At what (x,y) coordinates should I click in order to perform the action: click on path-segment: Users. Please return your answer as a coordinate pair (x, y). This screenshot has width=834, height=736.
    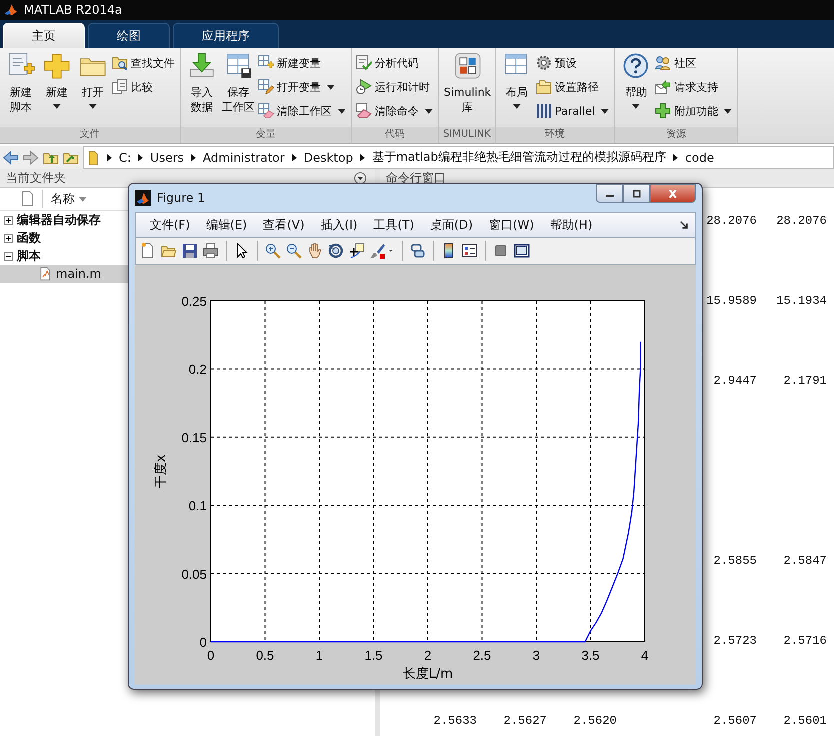
    Looking at the image, I should click on (167, 157).